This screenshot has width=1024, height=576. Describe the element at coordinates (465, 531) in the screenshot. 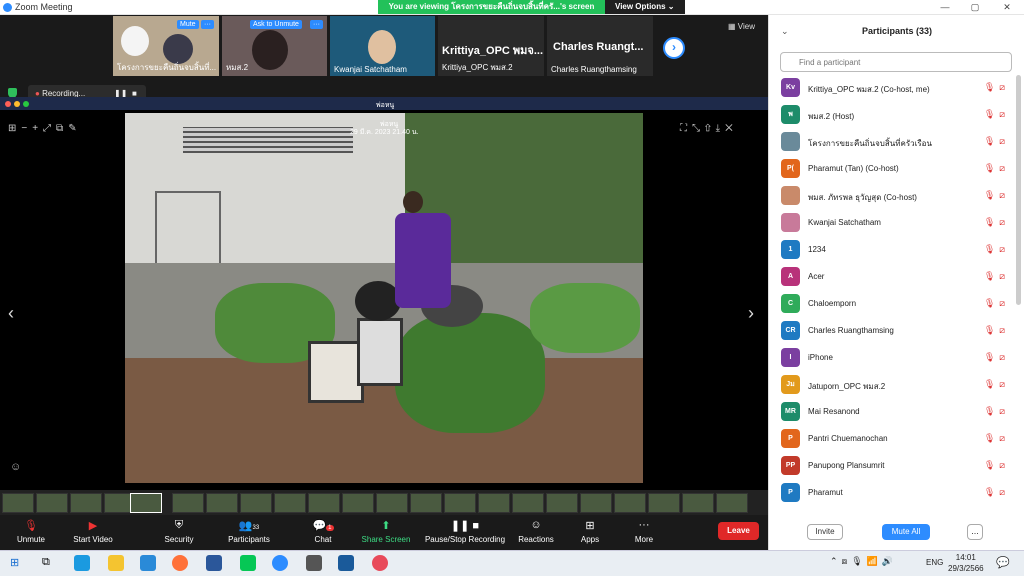

I see `pause-stop-recording-button: ❚❚ ■ Pause/Stop Recording` at that location.